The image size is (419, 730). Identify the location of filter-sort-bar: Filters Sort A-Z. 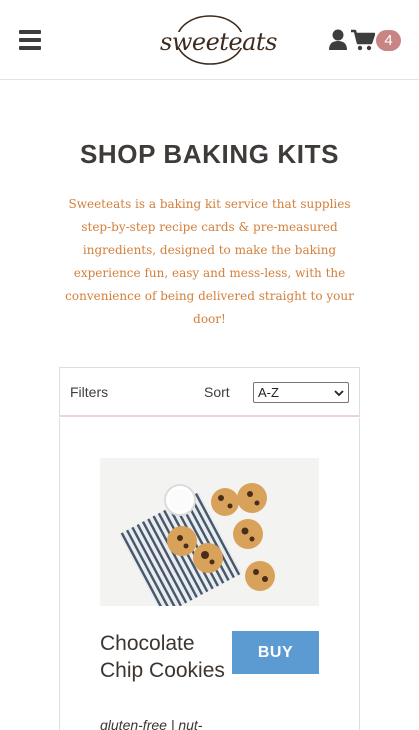
(209, 392).